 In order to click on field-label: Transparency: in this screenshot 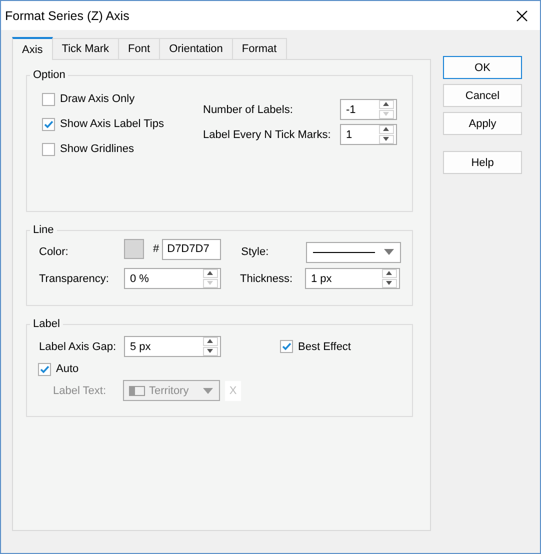, I will do `click(74, 278)`.